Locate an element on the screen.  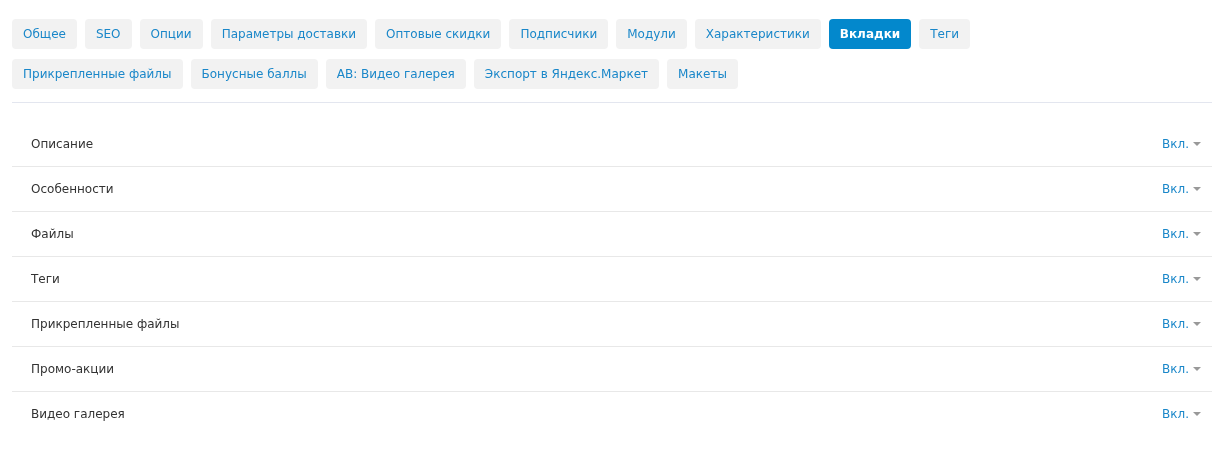
tab: Бонусные баллы is located at coordinates (254, 74).